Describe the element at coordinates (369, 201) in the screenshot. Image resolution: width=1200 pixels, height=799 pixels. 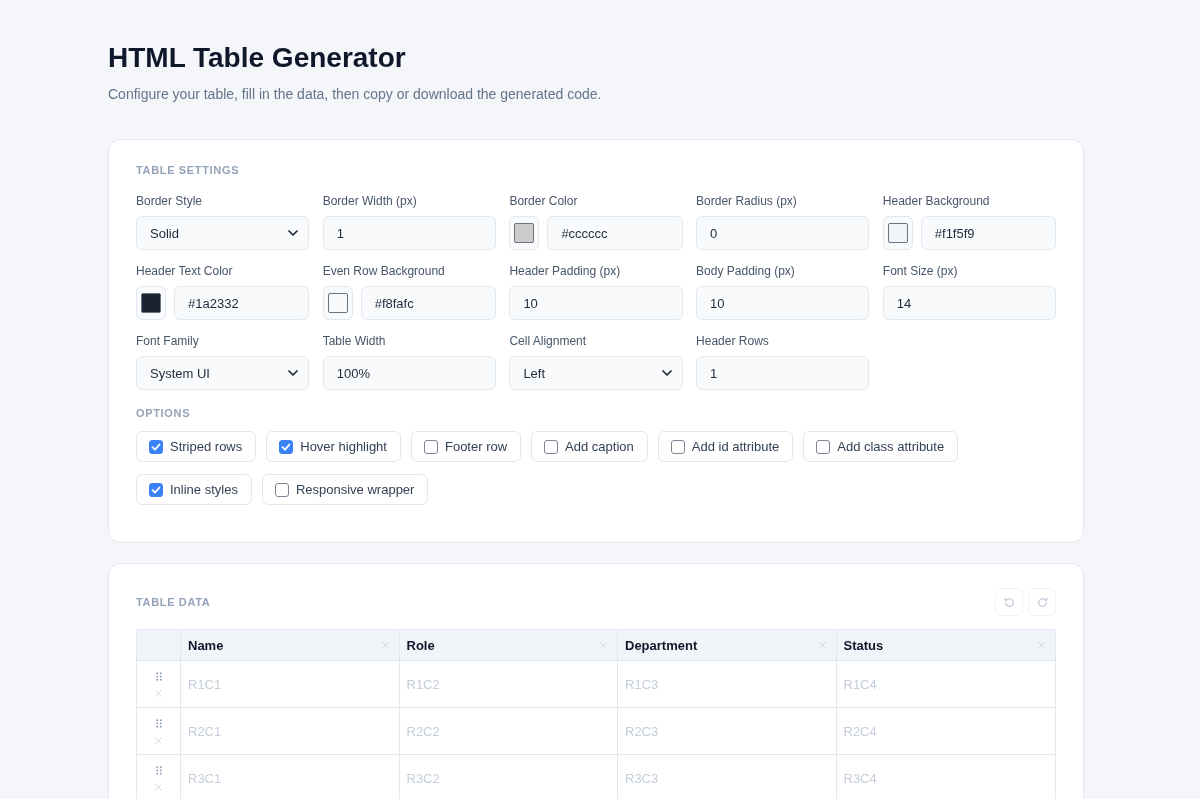
I see `field-label: Border Width (px)` at that location.